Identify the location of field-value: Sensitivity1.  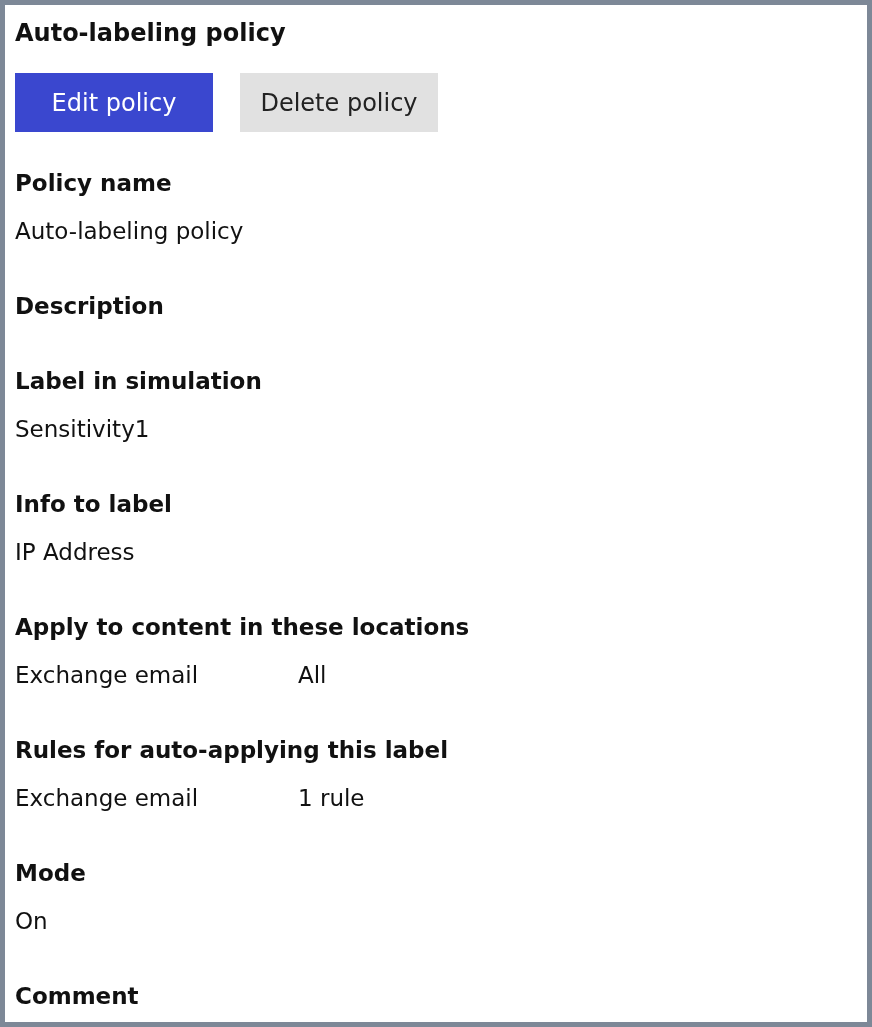
(83, 429).